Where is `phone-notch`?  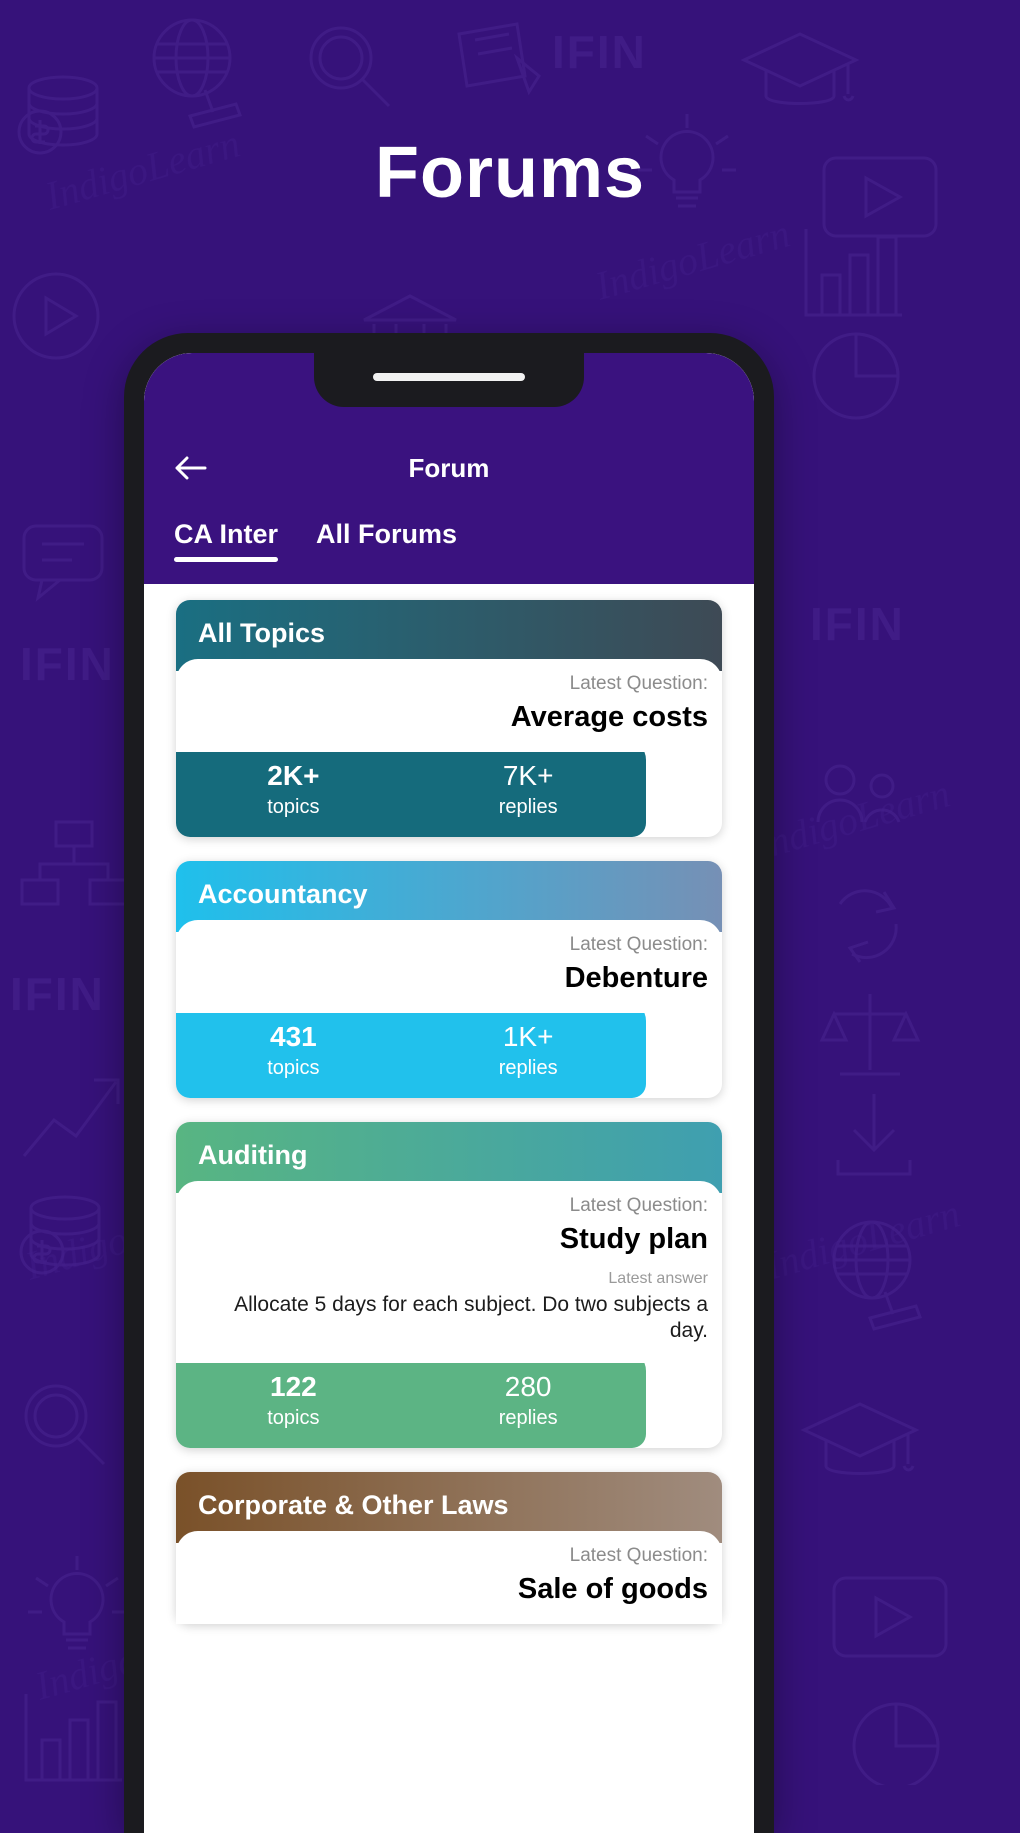
phone-notch is located at coordinates (449, 380).